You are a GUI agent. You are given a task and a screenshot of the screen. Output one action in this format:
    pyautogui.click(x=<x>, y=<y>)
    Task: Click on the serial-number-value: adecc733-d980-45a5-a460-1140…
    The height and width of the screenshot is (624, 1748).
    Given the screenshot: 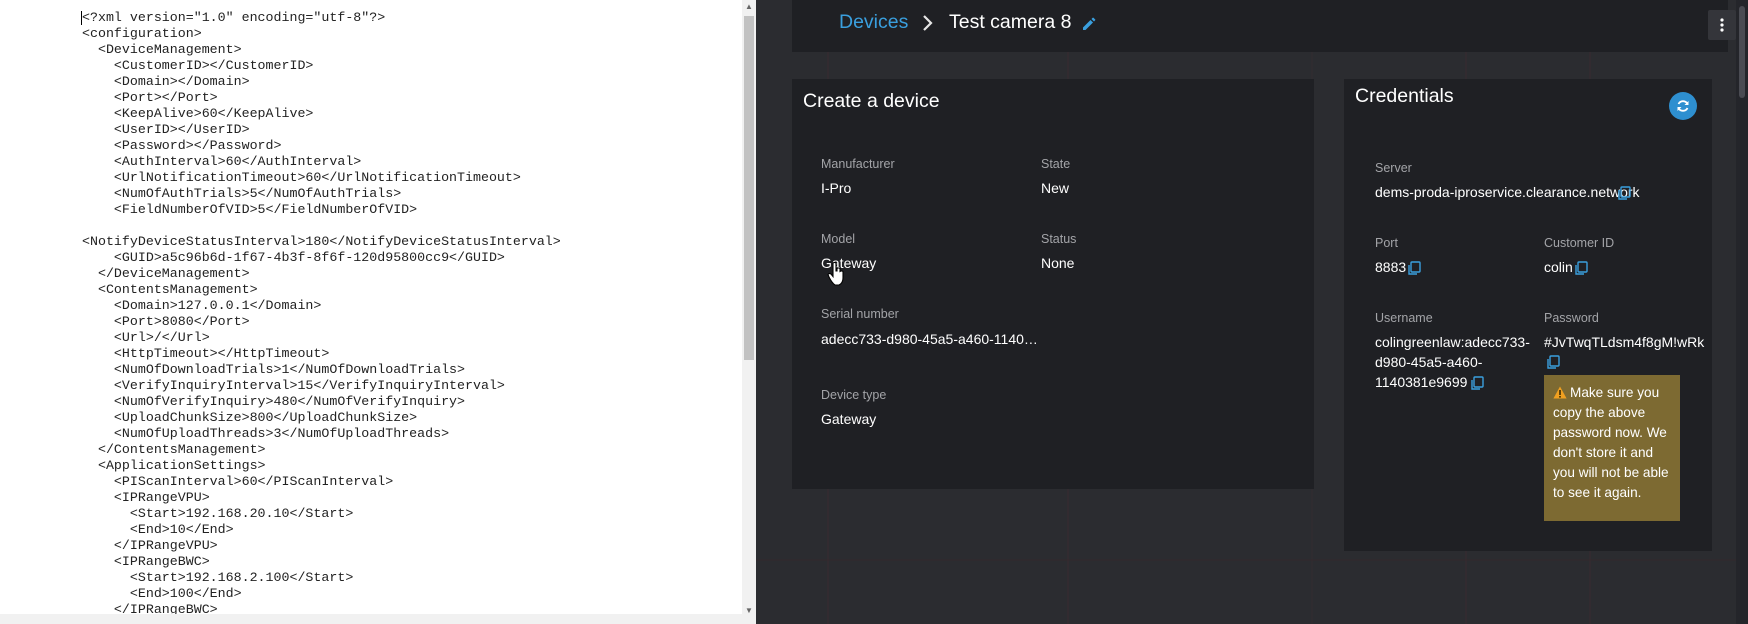 What is the action you would take?
    pyautogui.click(x=929, y=339)
    